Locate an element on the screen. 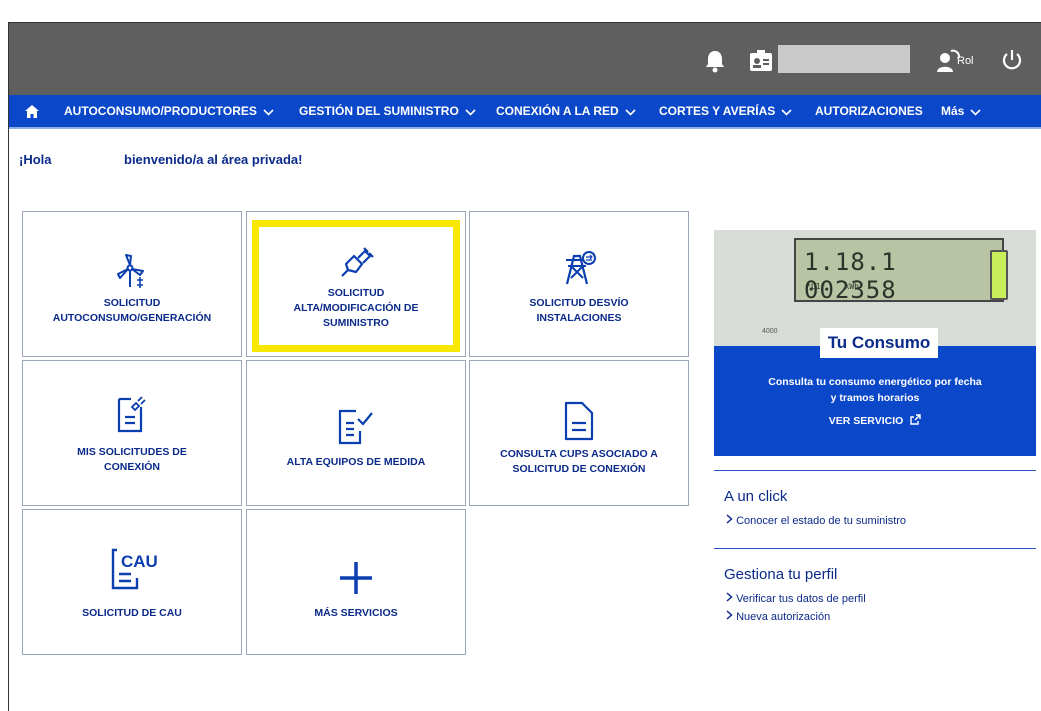  nav-label: CORTES Y AVERÍAS is located at coordinates (717, 111).